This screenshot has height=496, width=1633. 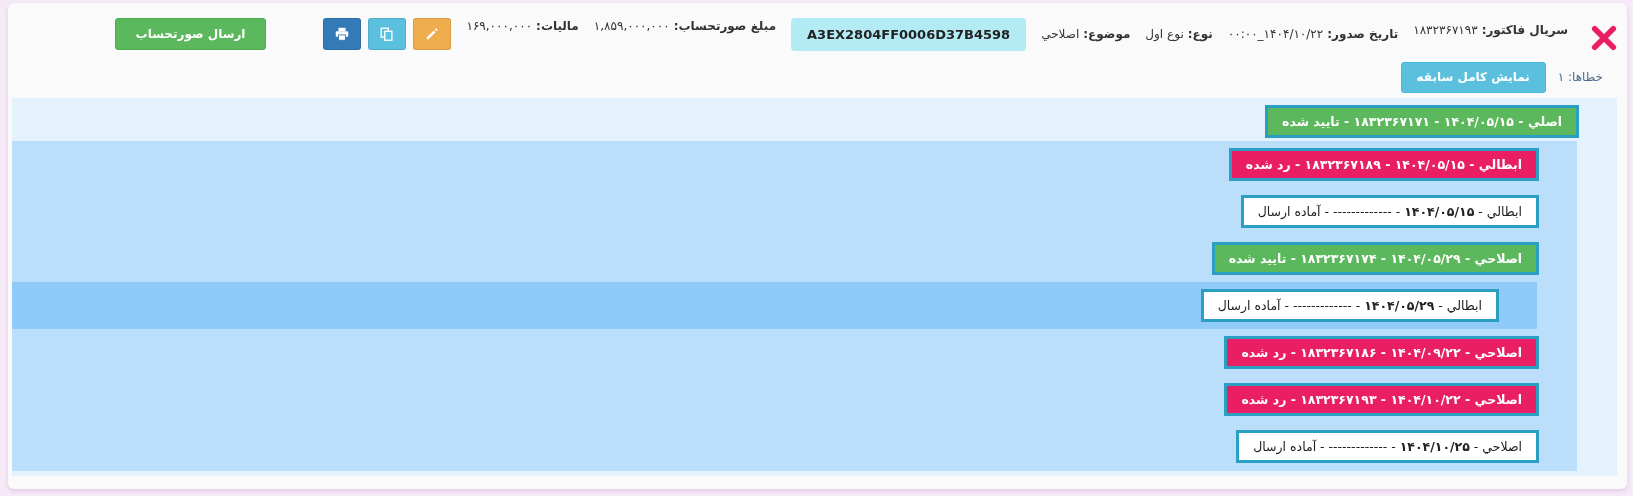 What do you see at coordinates (1524, 30) in the screenshot?
I see `field-label: سریال فاکتور:` at bounding box center [1524, 30].